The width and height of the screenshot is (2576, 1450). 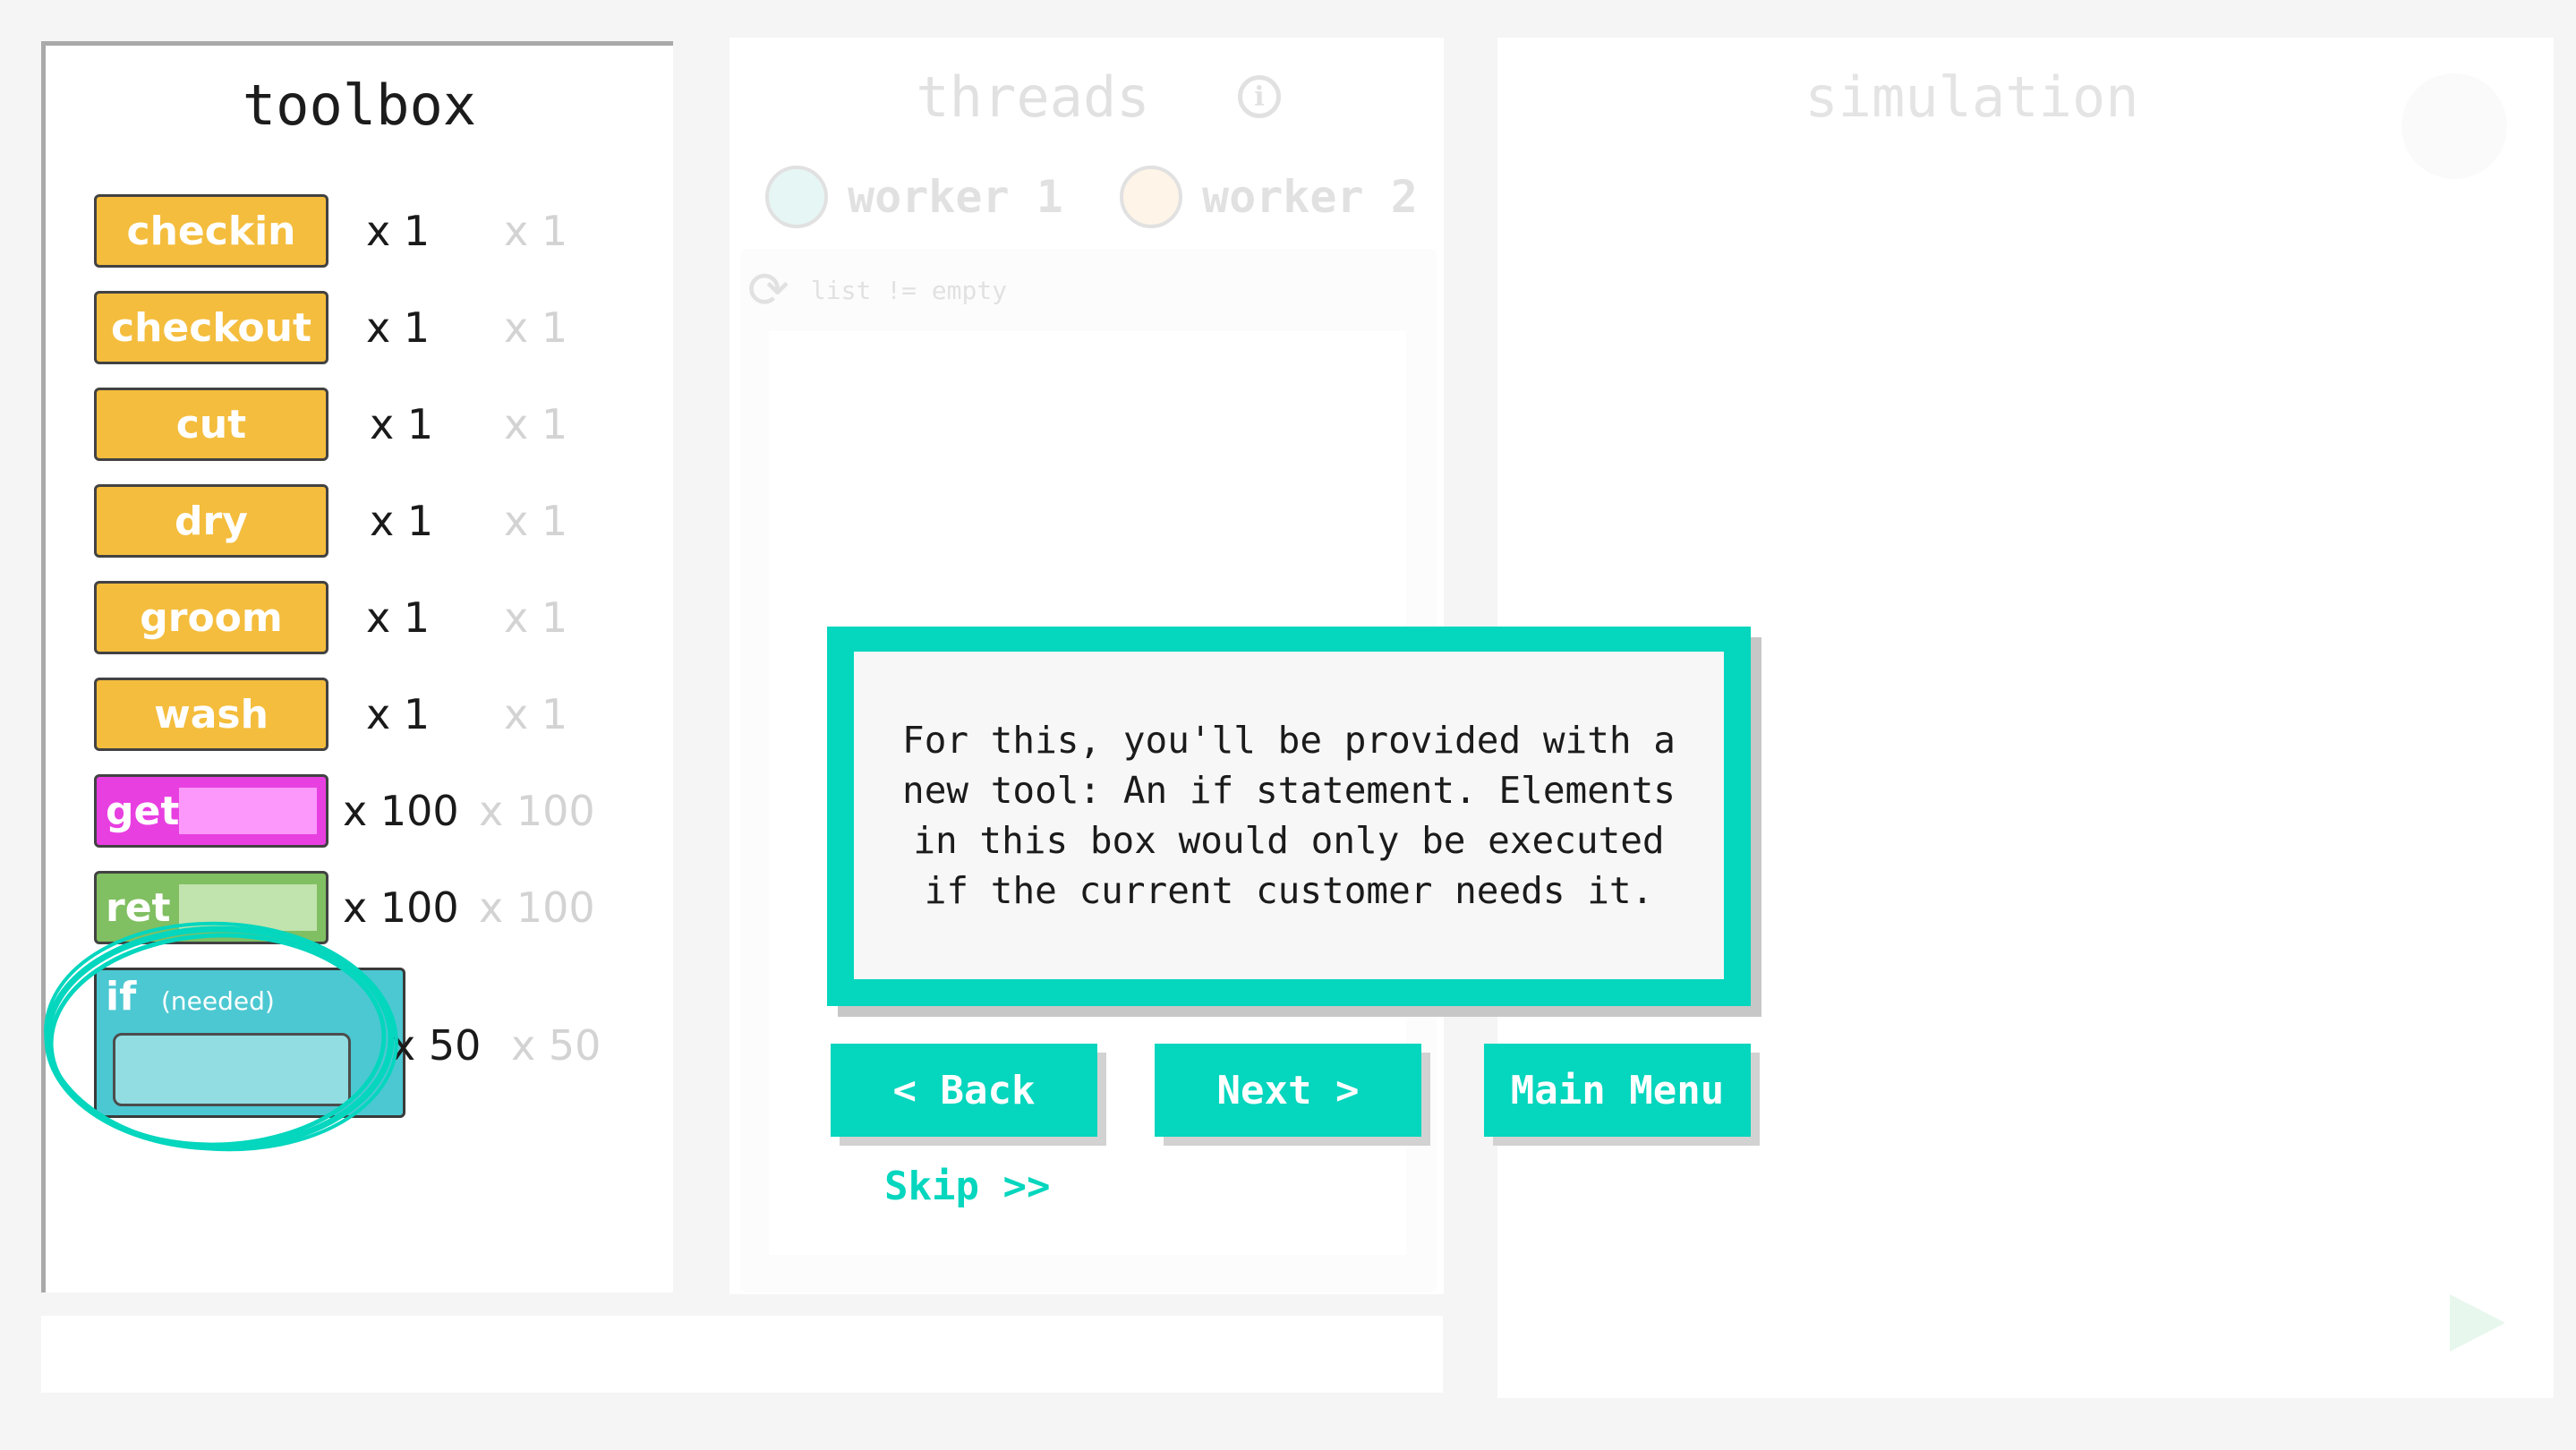 What do you see at coordinates (121, 996) in the screenshot?
I see `if-keyword: if` at bounding box center [121, 996].